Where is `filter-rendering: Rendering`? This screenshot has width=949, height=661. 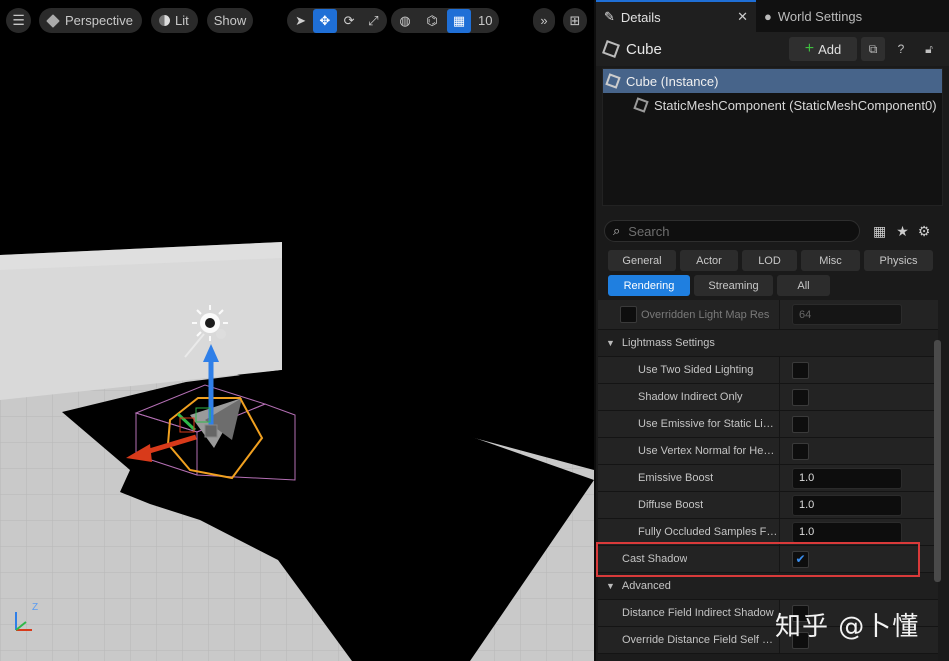 filter-rendering: Rendering is located at coordinates (649, 285).